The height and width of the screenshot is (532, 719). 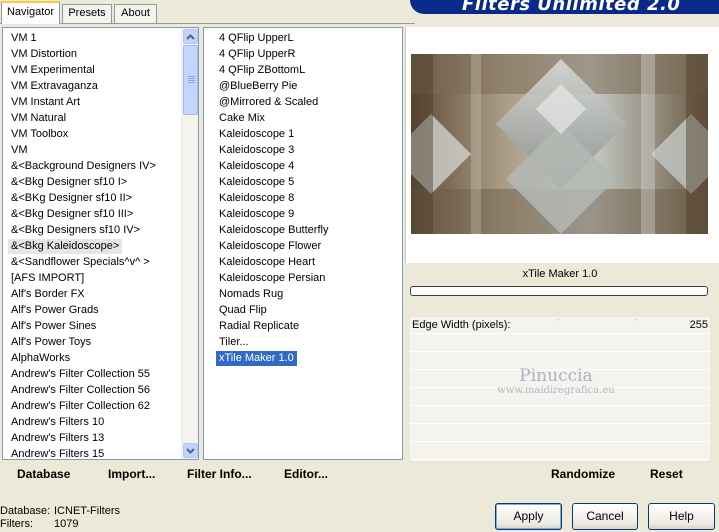 I want to click on filter-item: @Mirrored & Scaled, so click(x=303, y=102).